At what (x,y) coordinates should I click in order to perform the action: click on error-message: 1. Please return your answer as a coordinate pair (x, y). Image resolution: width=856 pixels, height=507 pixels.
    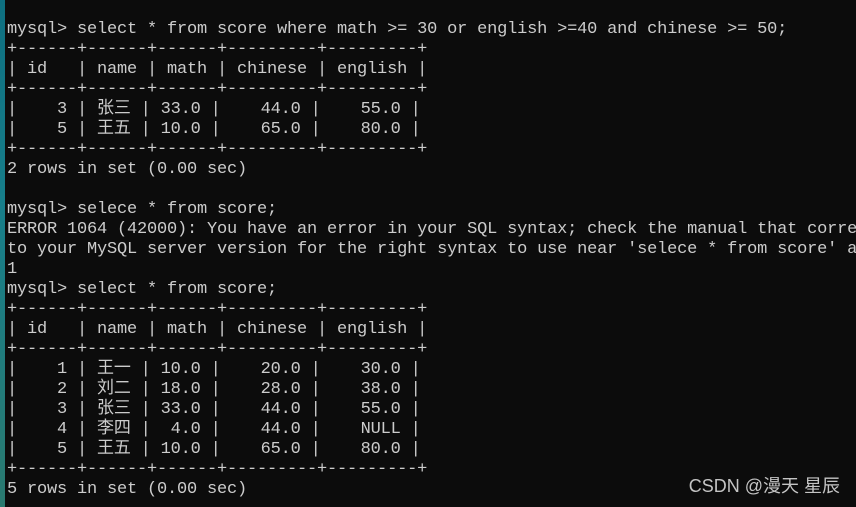
    Looking at the image, I should click on (12, 269).